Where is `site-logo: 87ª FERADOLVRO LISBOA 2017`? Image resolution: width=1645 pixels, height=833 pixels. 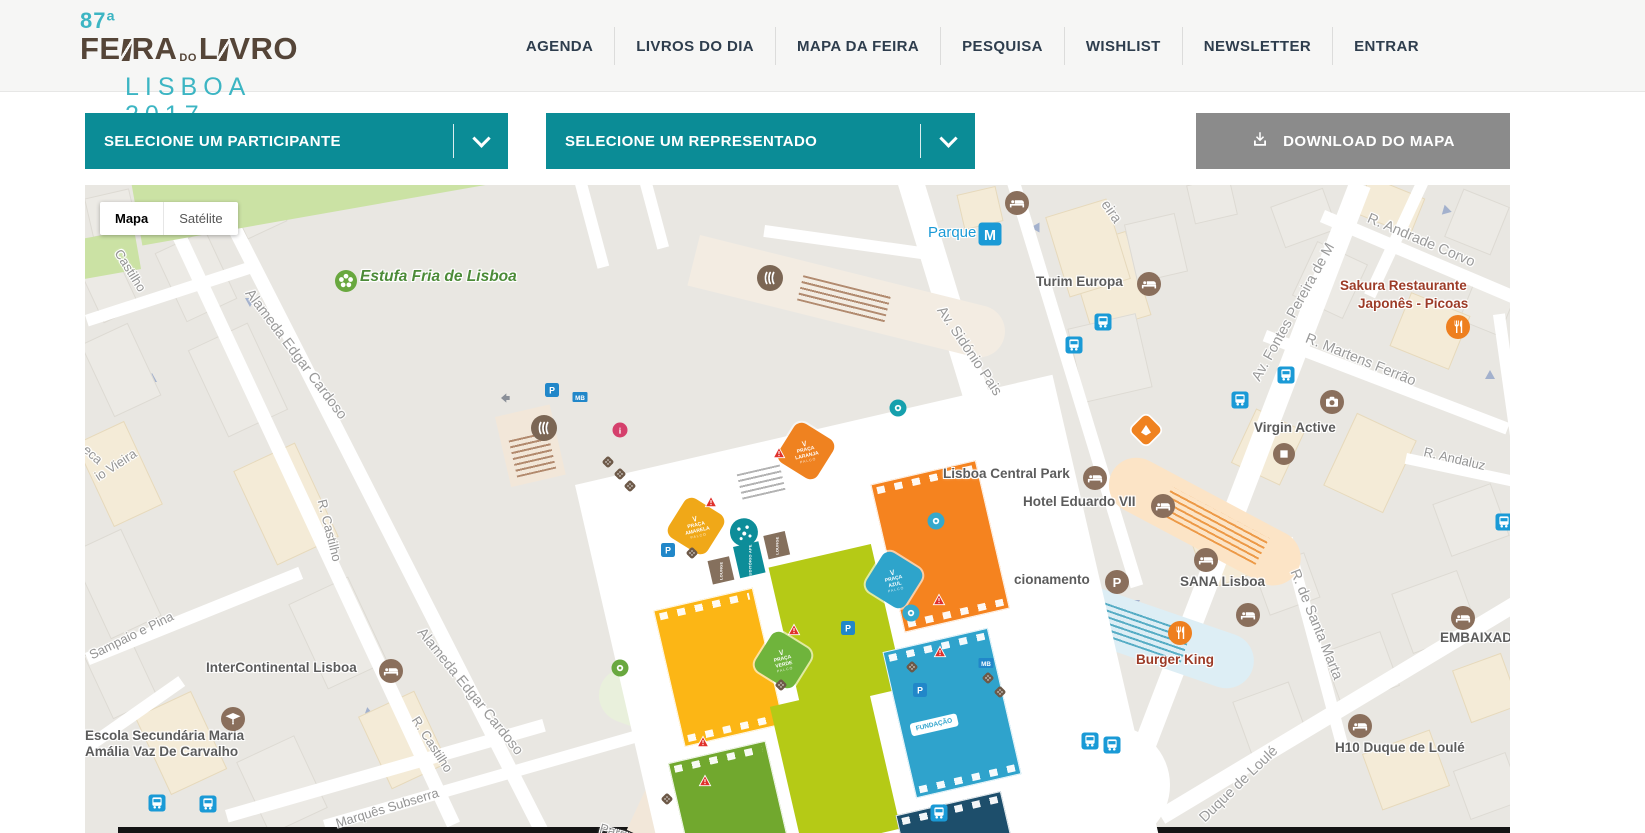 site-logo: 87ª FERADOLVRO LISBOA 2017 is located at coordinates (195, 68).